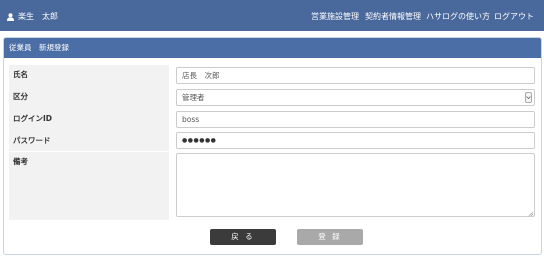 The image size is (544, 262). What do you see at coordinates (393, 16) in the screenshot?
I see `nav-contractor-info: 契約者情報管理` at bounding box center [393, 16].